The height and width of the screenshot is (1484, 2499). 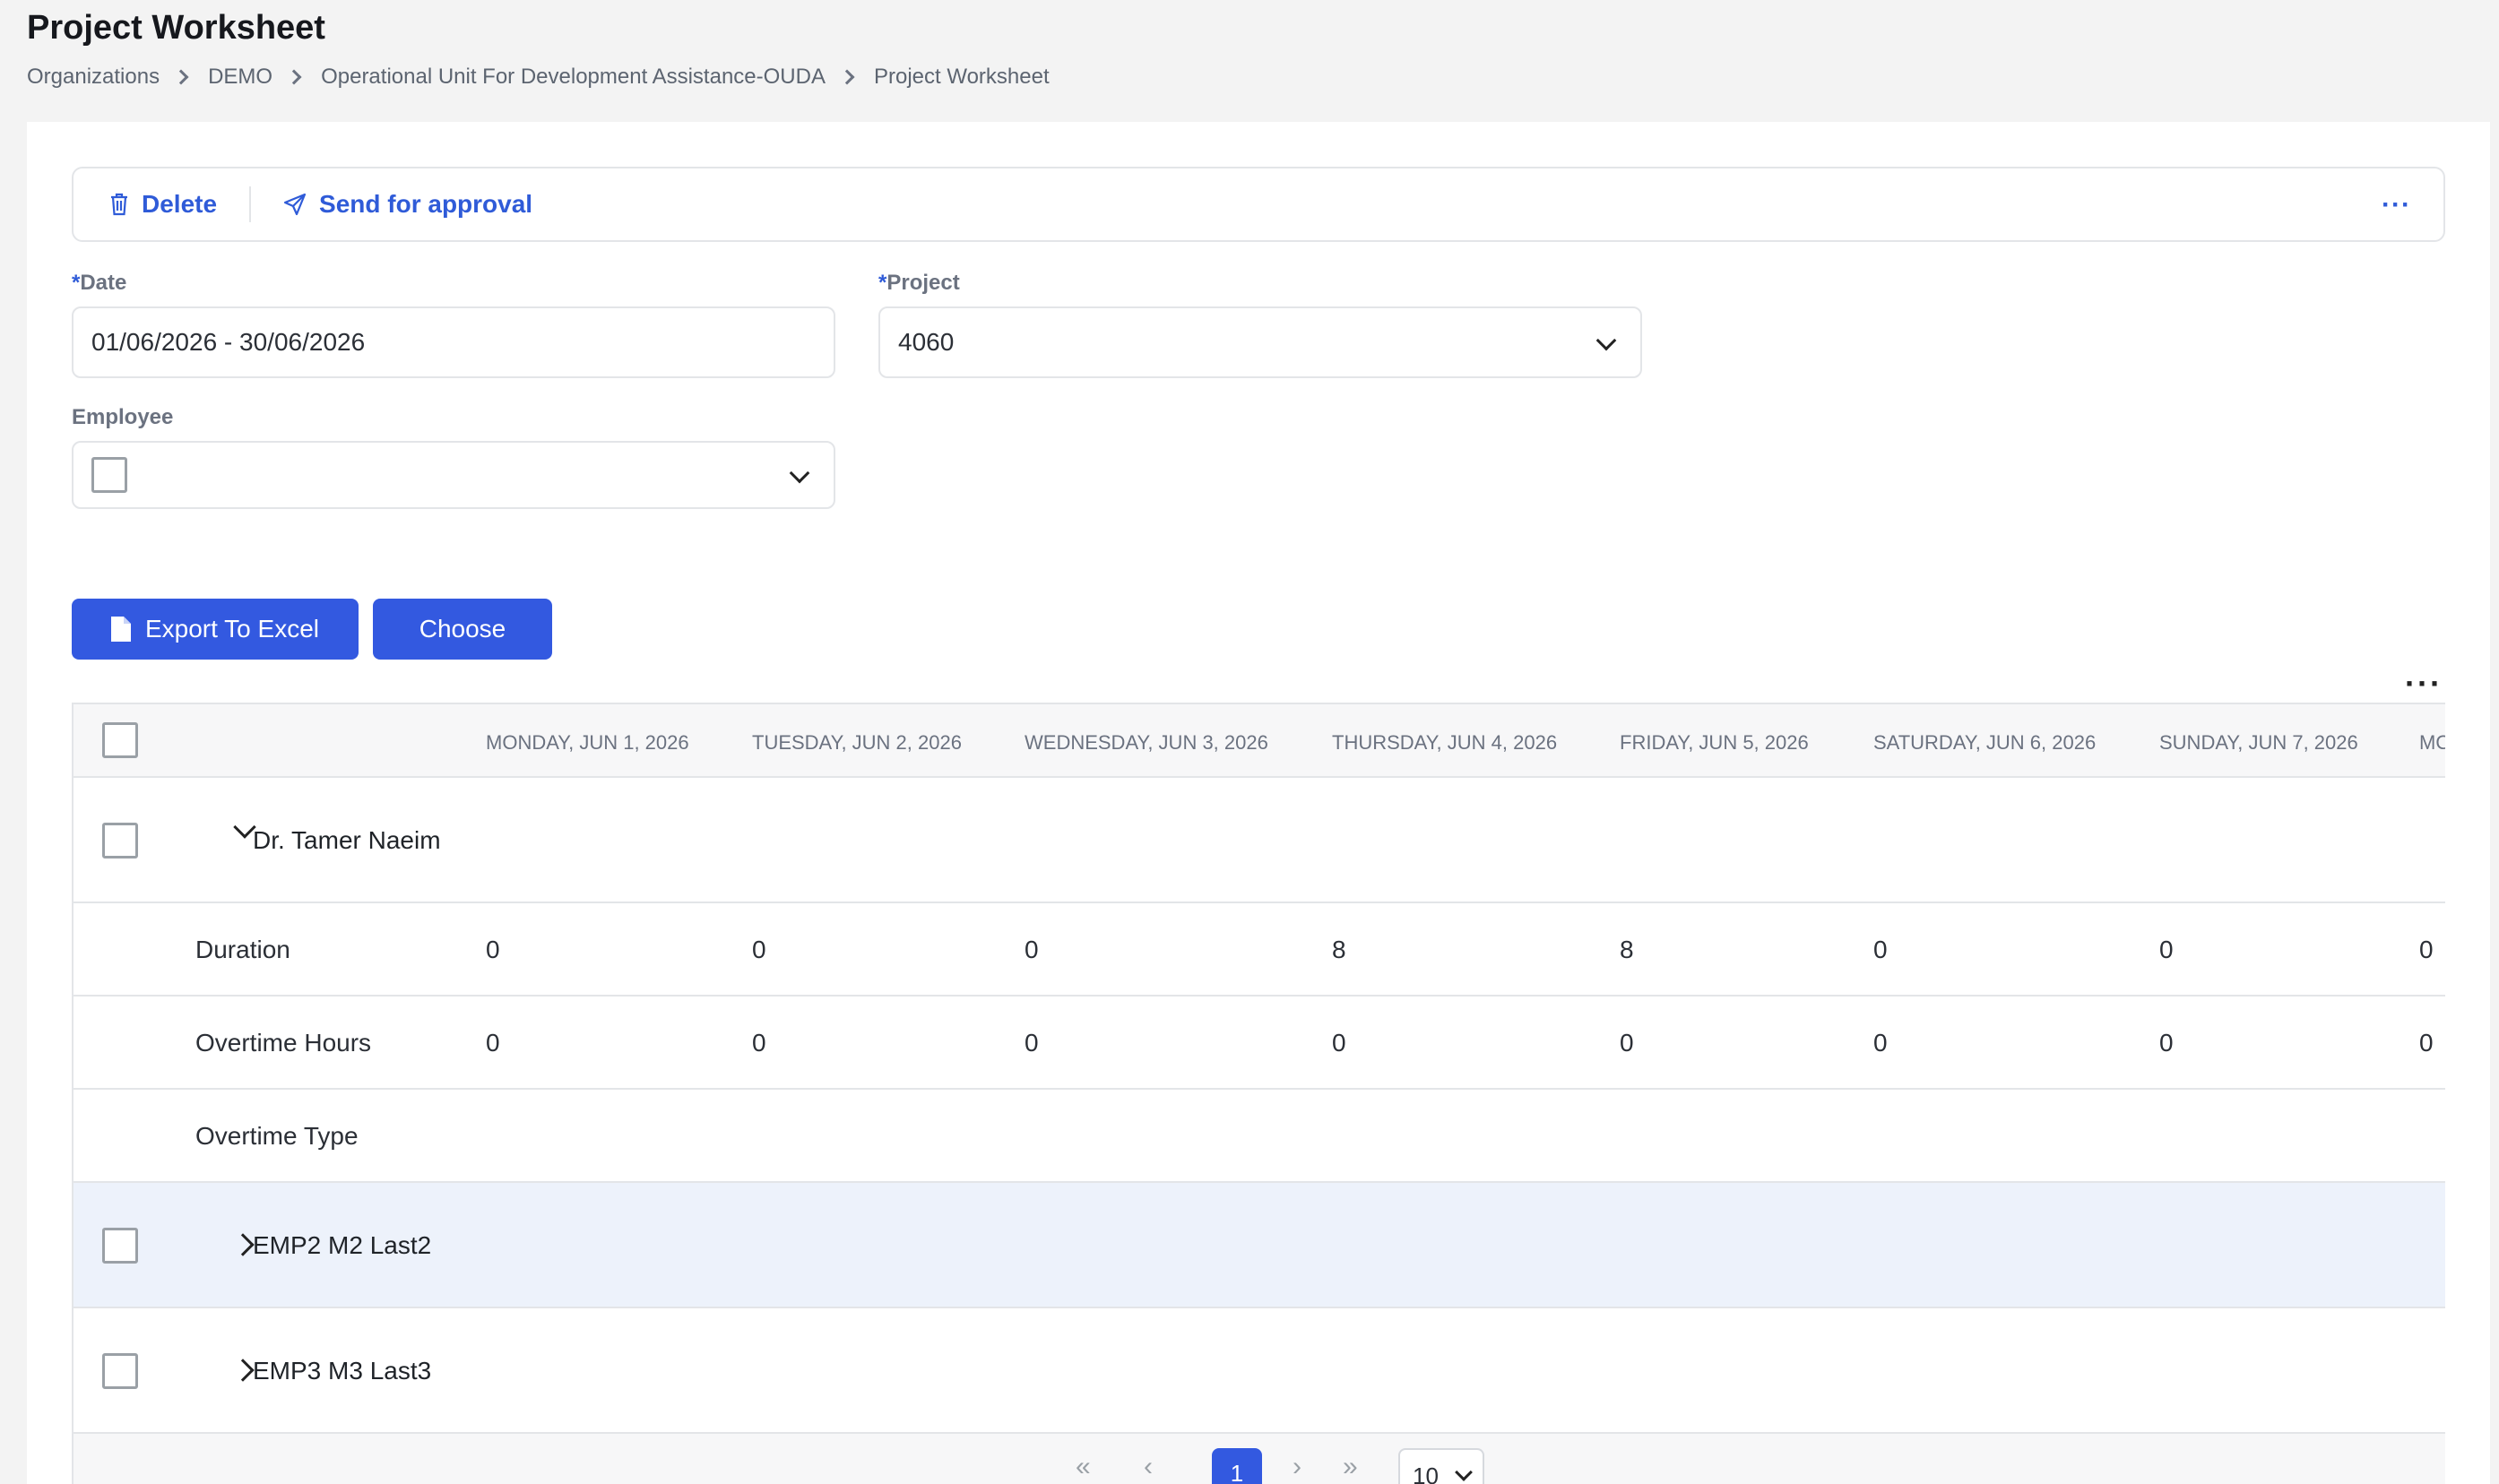 I want to click on pagination: « ‹ 1 › » 10, so click(x=1259, y=1459).